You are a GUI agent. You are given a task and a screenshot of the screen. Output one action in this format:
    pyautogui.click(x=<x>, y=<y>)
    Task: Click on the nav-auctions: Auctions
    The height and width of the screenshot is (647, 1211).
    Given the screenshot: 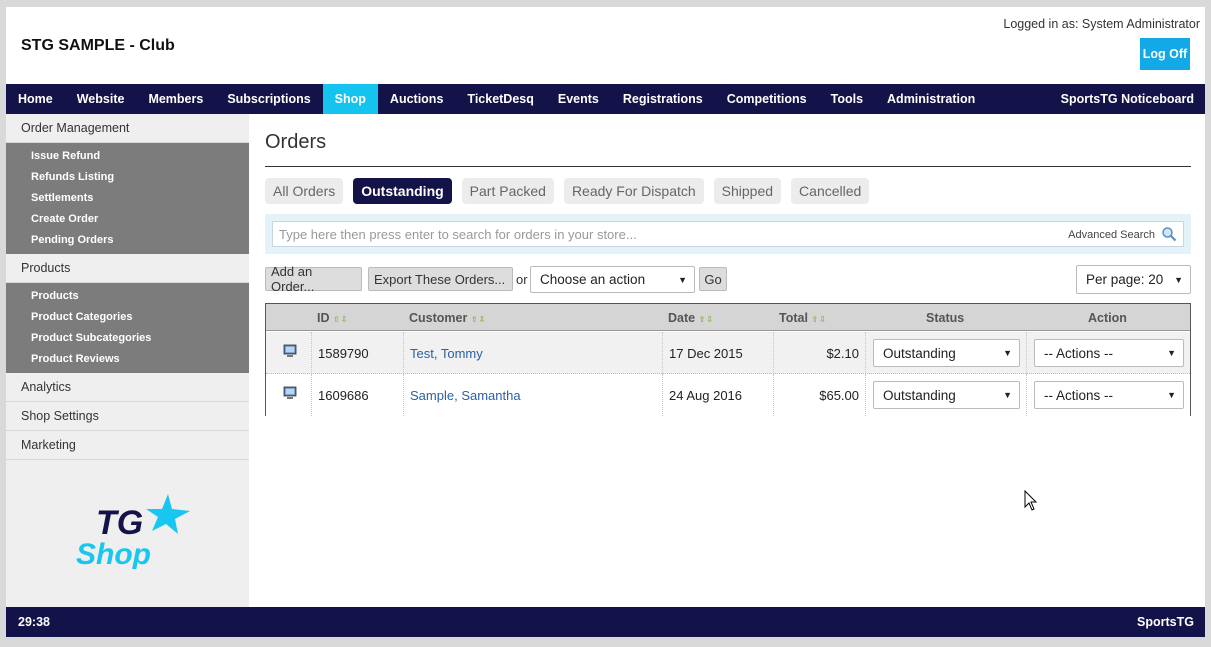 What is the action you would take?
    pyautogui.click(x=416, y=99)
    